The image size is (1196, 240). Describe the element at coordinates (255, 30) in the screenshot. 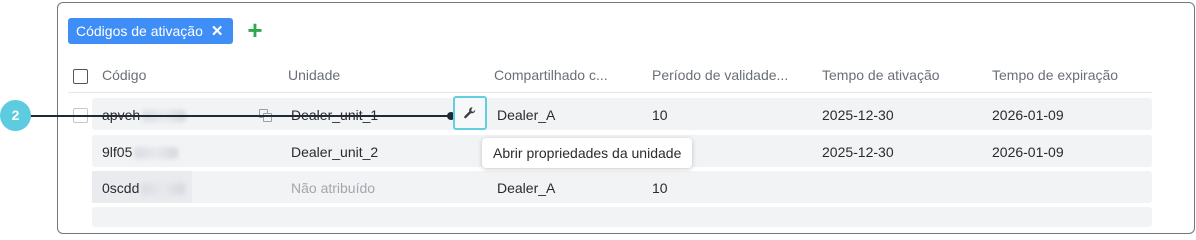

I see `add-filter-button: +` at that location.